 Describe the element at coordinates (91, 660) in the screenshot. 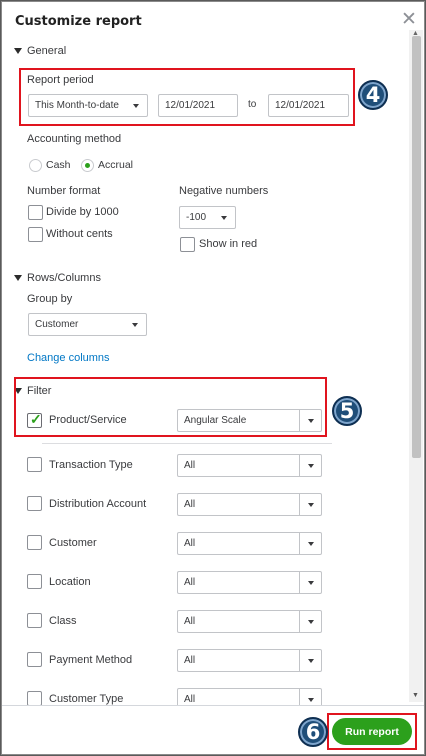

I see `filter-label-payment-method: Payment Method` at that location.